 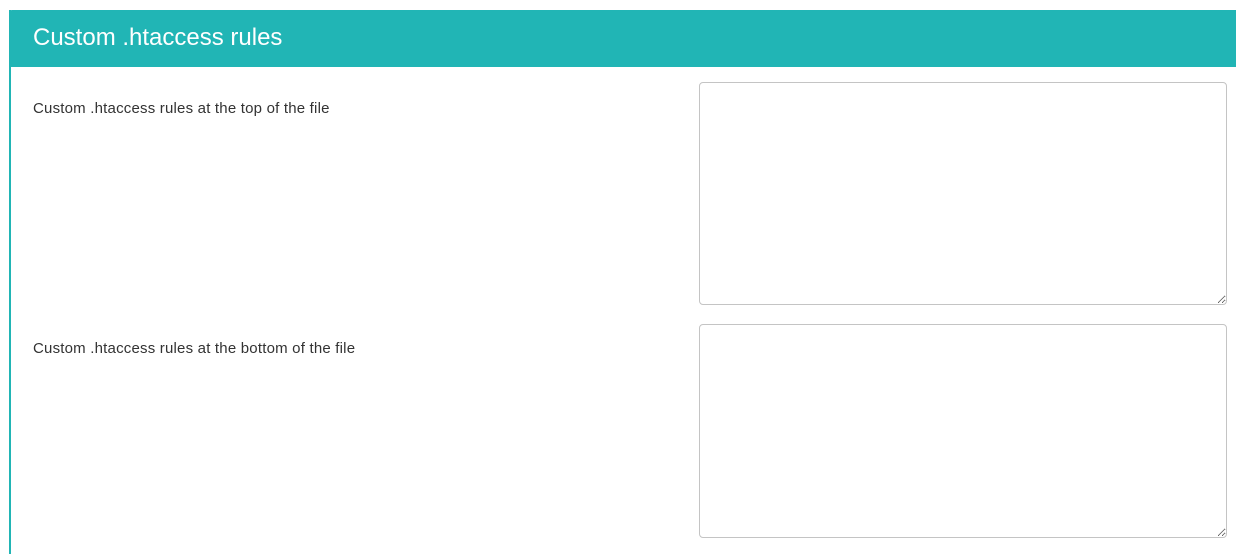 What do you see at coordinates (158, 37) in the screenshot?
I see `panel-title: Custom .htaccess rules` at bounding box center [158, 37].